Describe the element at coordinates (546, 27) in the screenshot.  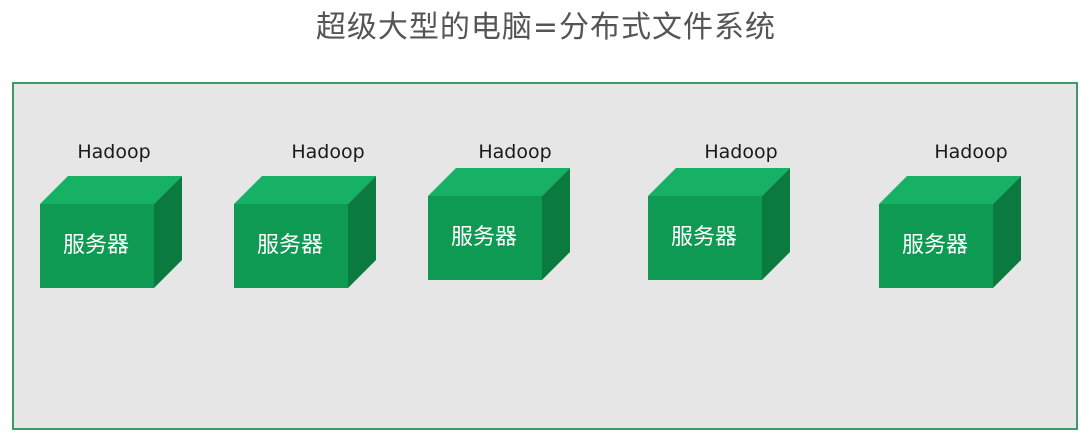
I see `diagram-title: 超级大型的电脑=分布式文件系统` at that location.